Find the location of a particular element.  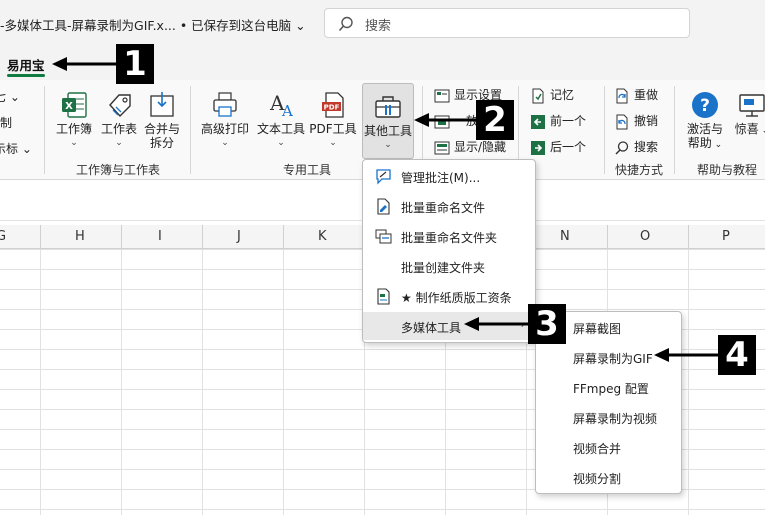

menu-item-batch-create-folders: 批量创建文件夹 is located at coordinates (449, 266).